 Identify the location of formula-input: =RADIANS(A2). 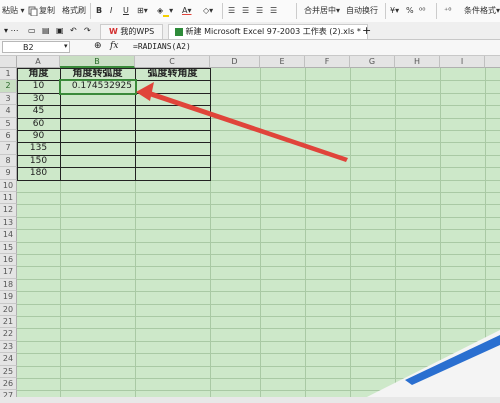
(313, 47).